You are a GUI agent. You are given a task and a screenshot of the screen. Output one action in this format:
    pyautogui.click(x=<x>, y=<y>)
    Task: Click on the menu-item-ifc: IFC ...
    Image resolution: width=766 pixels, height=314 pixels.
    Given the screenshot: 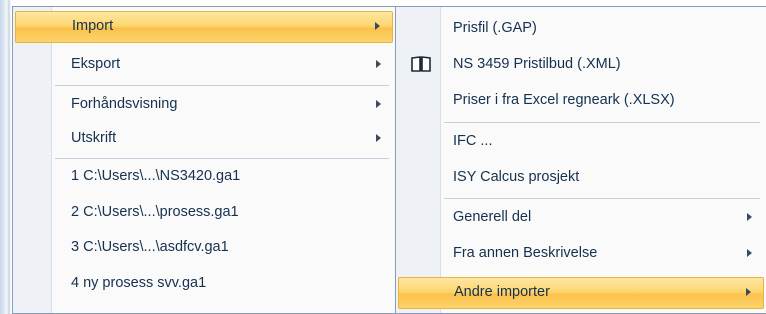 What is the action you would take?
    pyautogui.click(x=581, y=141)
    